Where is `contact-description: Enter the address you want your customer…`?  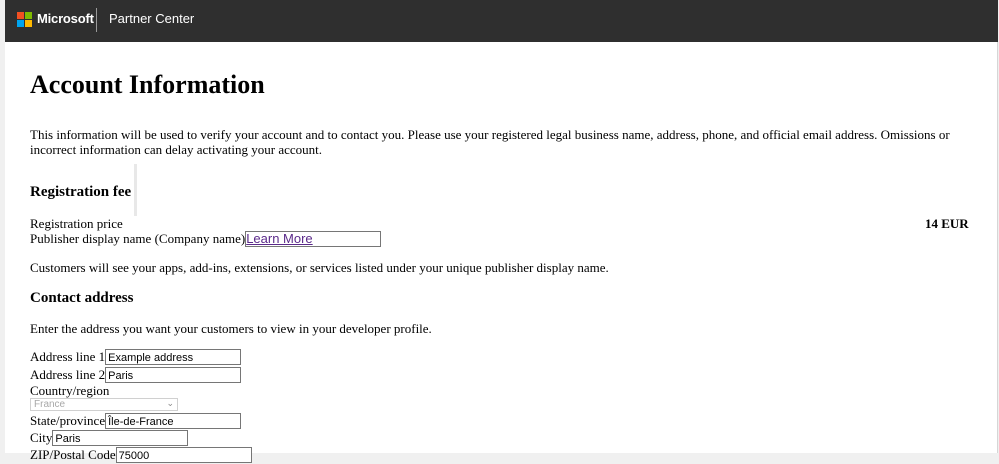 contact-description: Enter the address you want your customer… is located at coordinates (231, 328).